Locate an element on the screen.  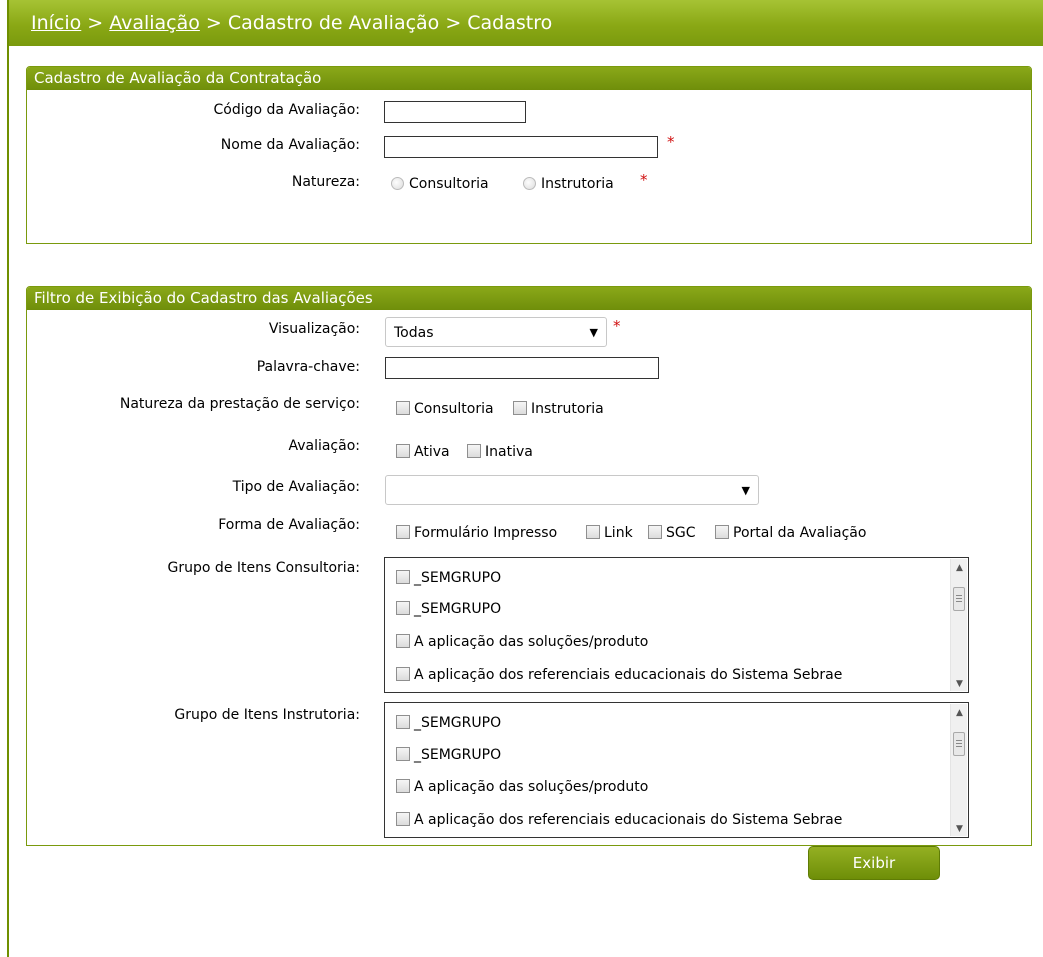
checkbox-label: Link is located at coordinates (618, 533).